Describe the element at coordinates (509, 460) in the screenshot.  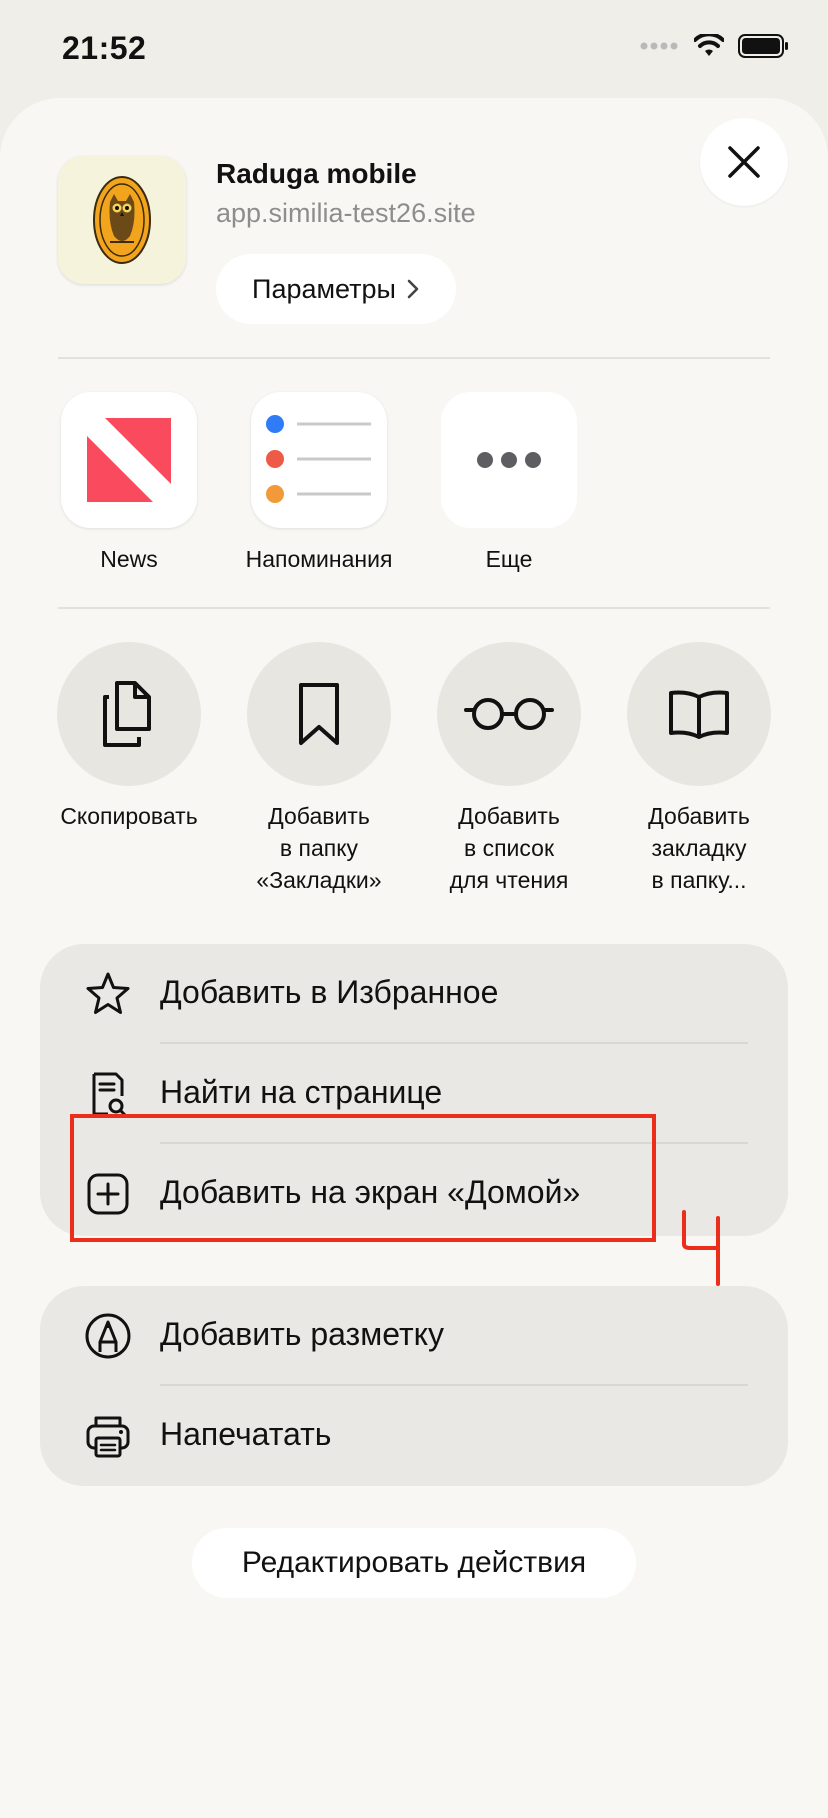
I see `more-icon` at that location.